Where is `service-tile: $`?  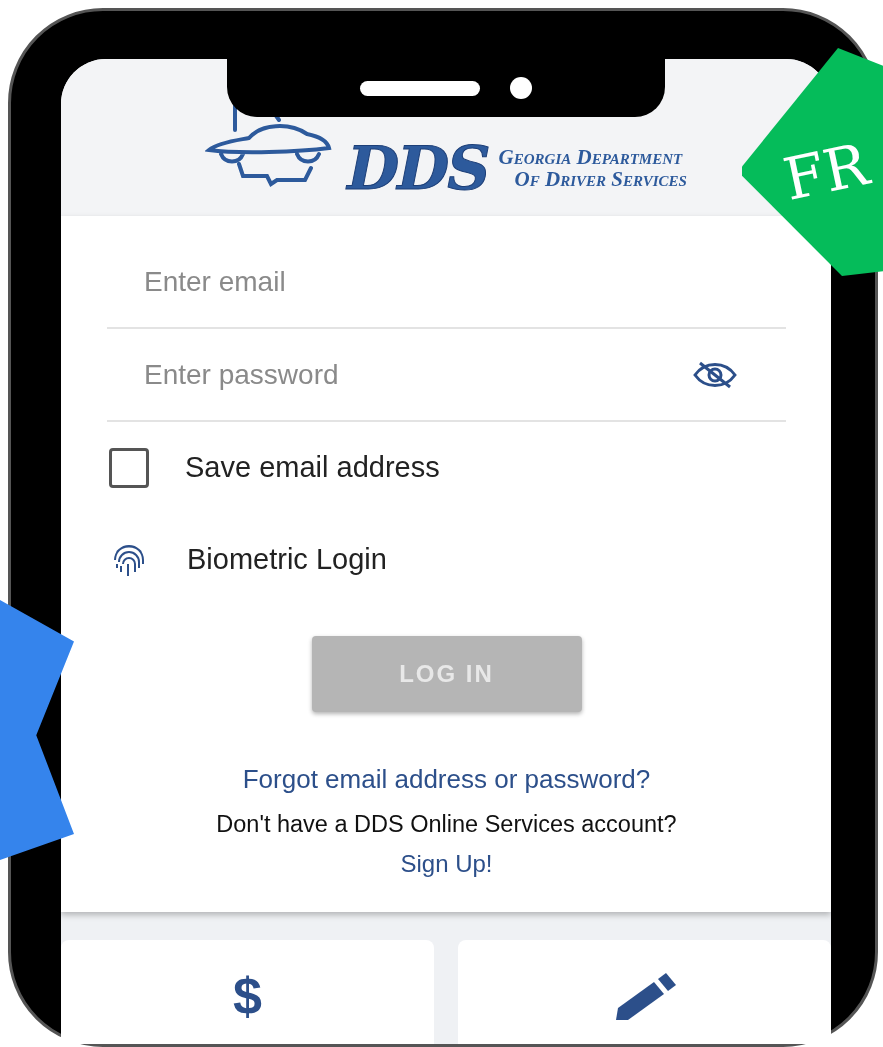 service-tile: $ is located at coordinates (247, 992).